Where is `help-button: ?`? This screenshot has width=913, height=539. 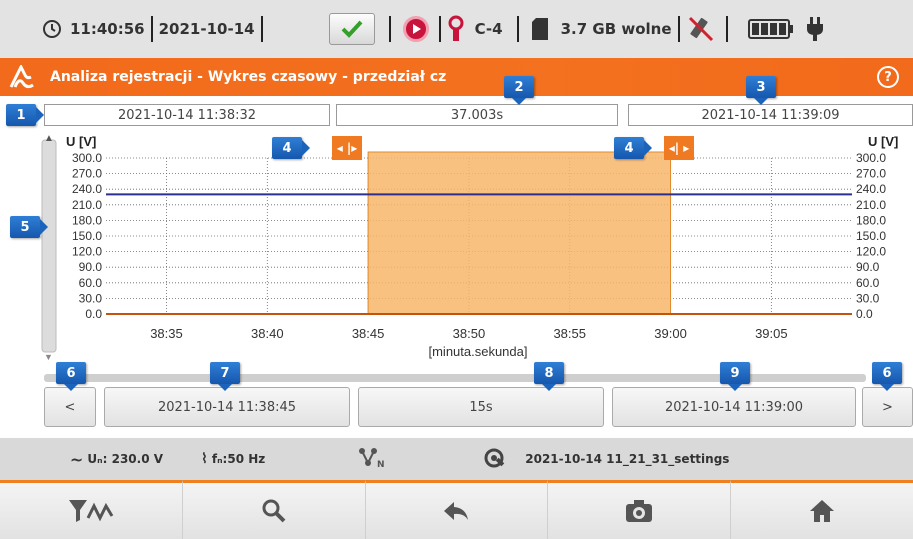
help-button: ? is located at coordinates (888, 77).